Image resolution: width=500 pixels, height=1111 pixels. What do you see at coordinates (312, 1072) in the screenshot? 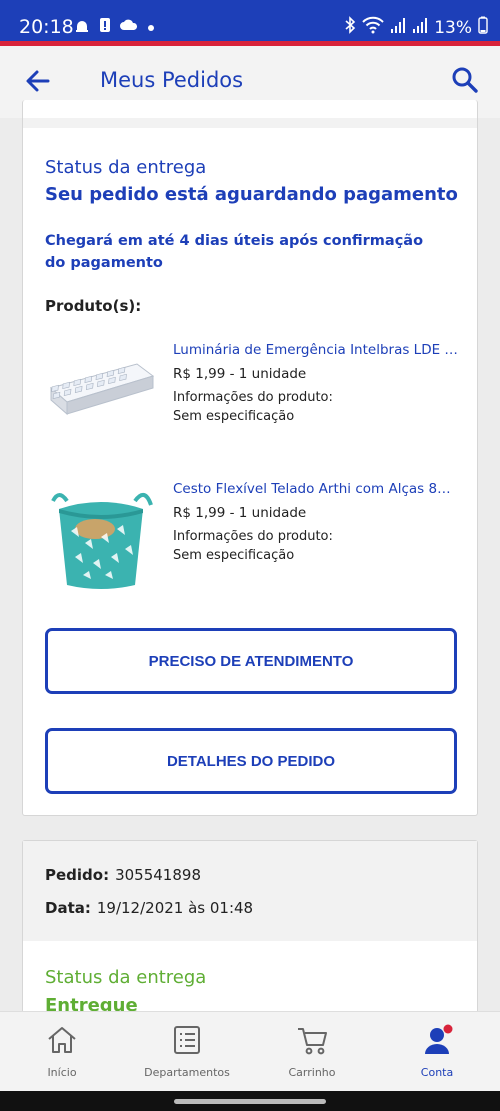
I see `nav-label: Carrinho` at bounding box center [312, 1072].